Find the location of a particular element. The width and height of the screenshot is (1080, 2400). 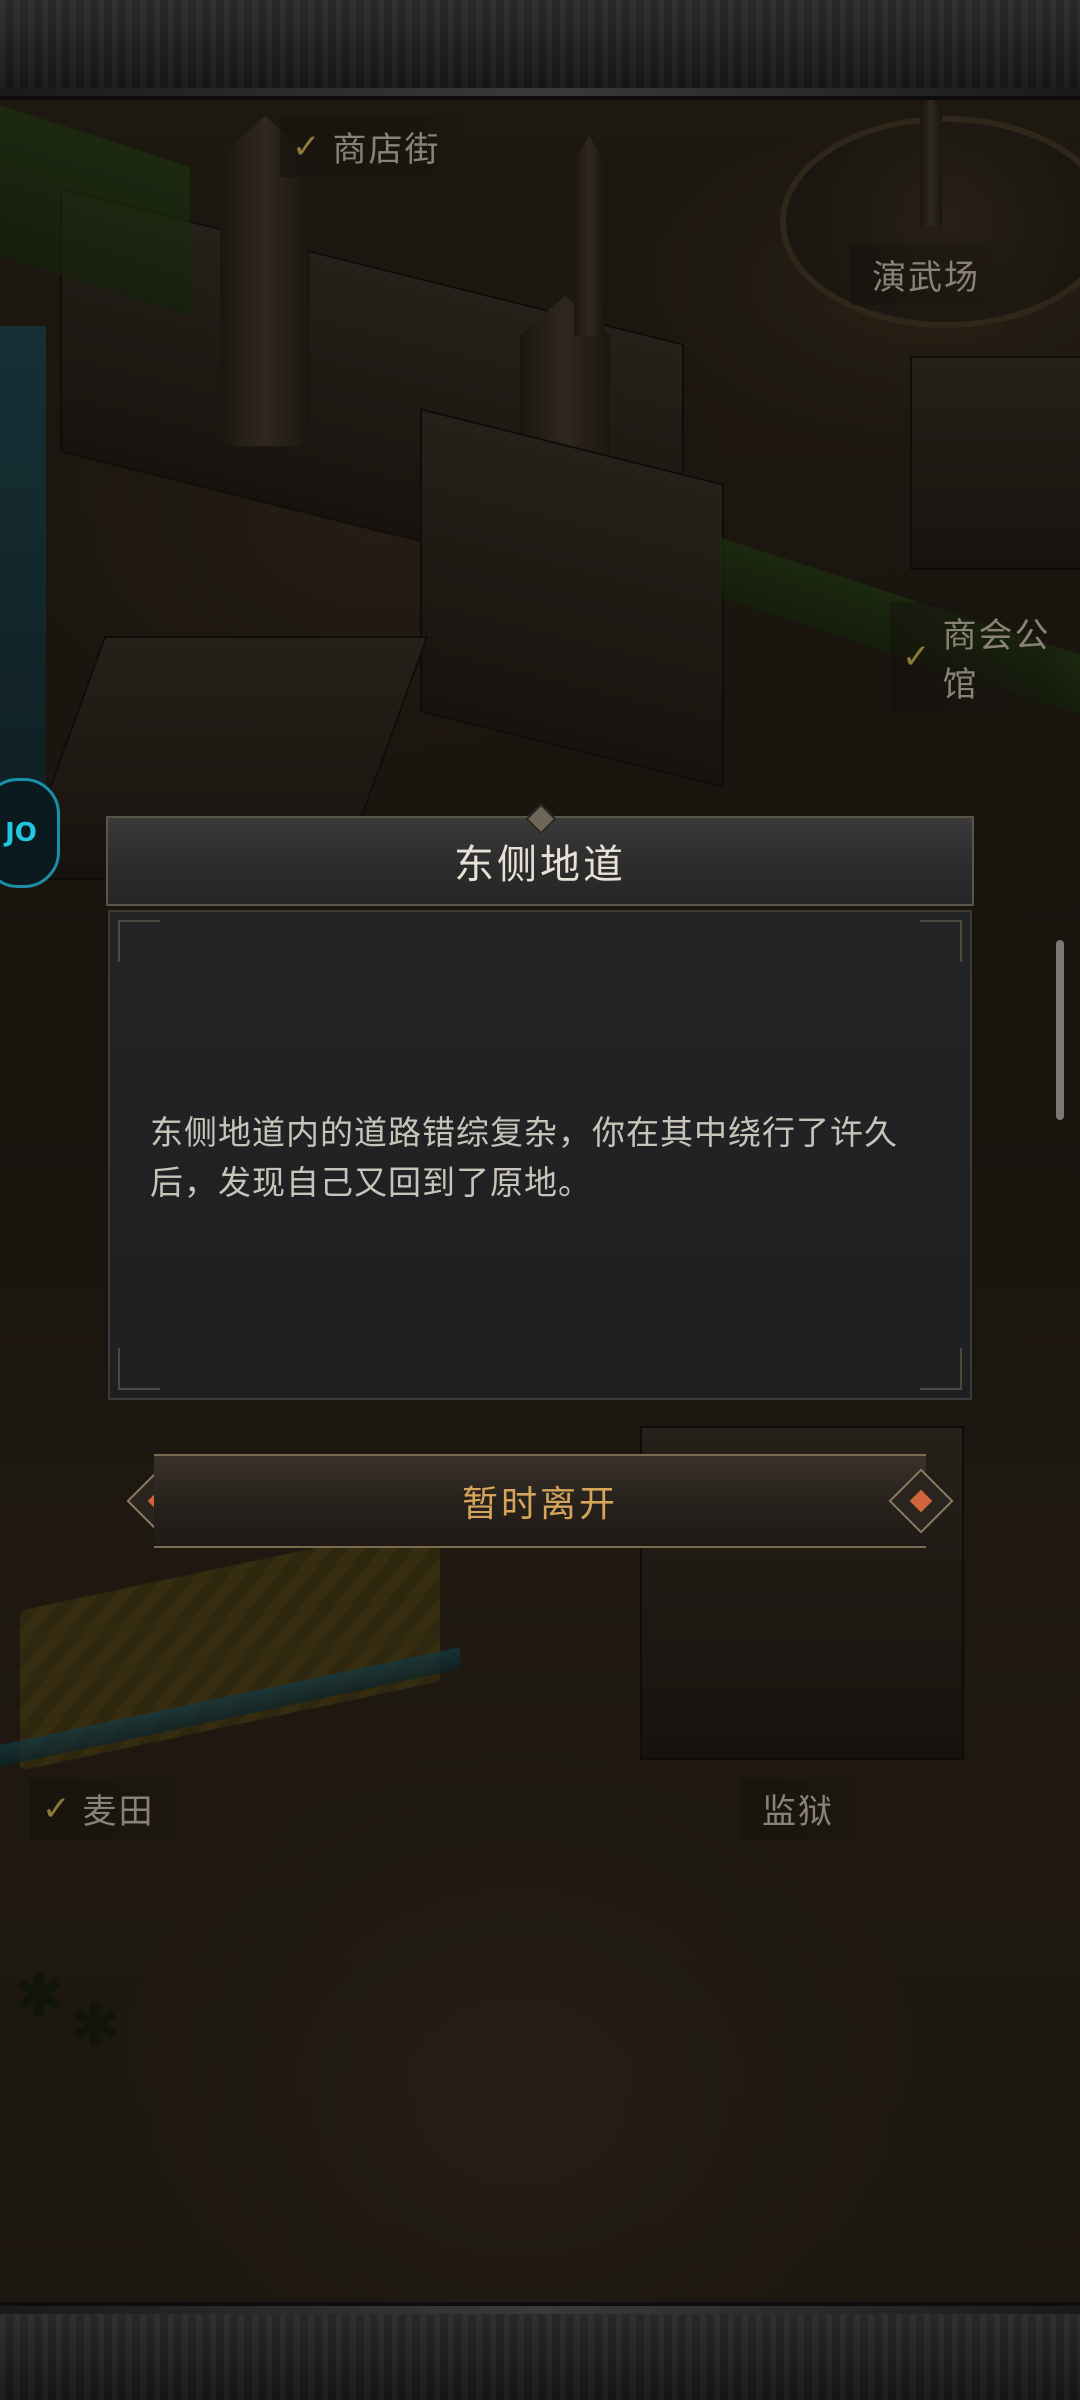

side-badge-text: JO is located at coordinates (21, 833).